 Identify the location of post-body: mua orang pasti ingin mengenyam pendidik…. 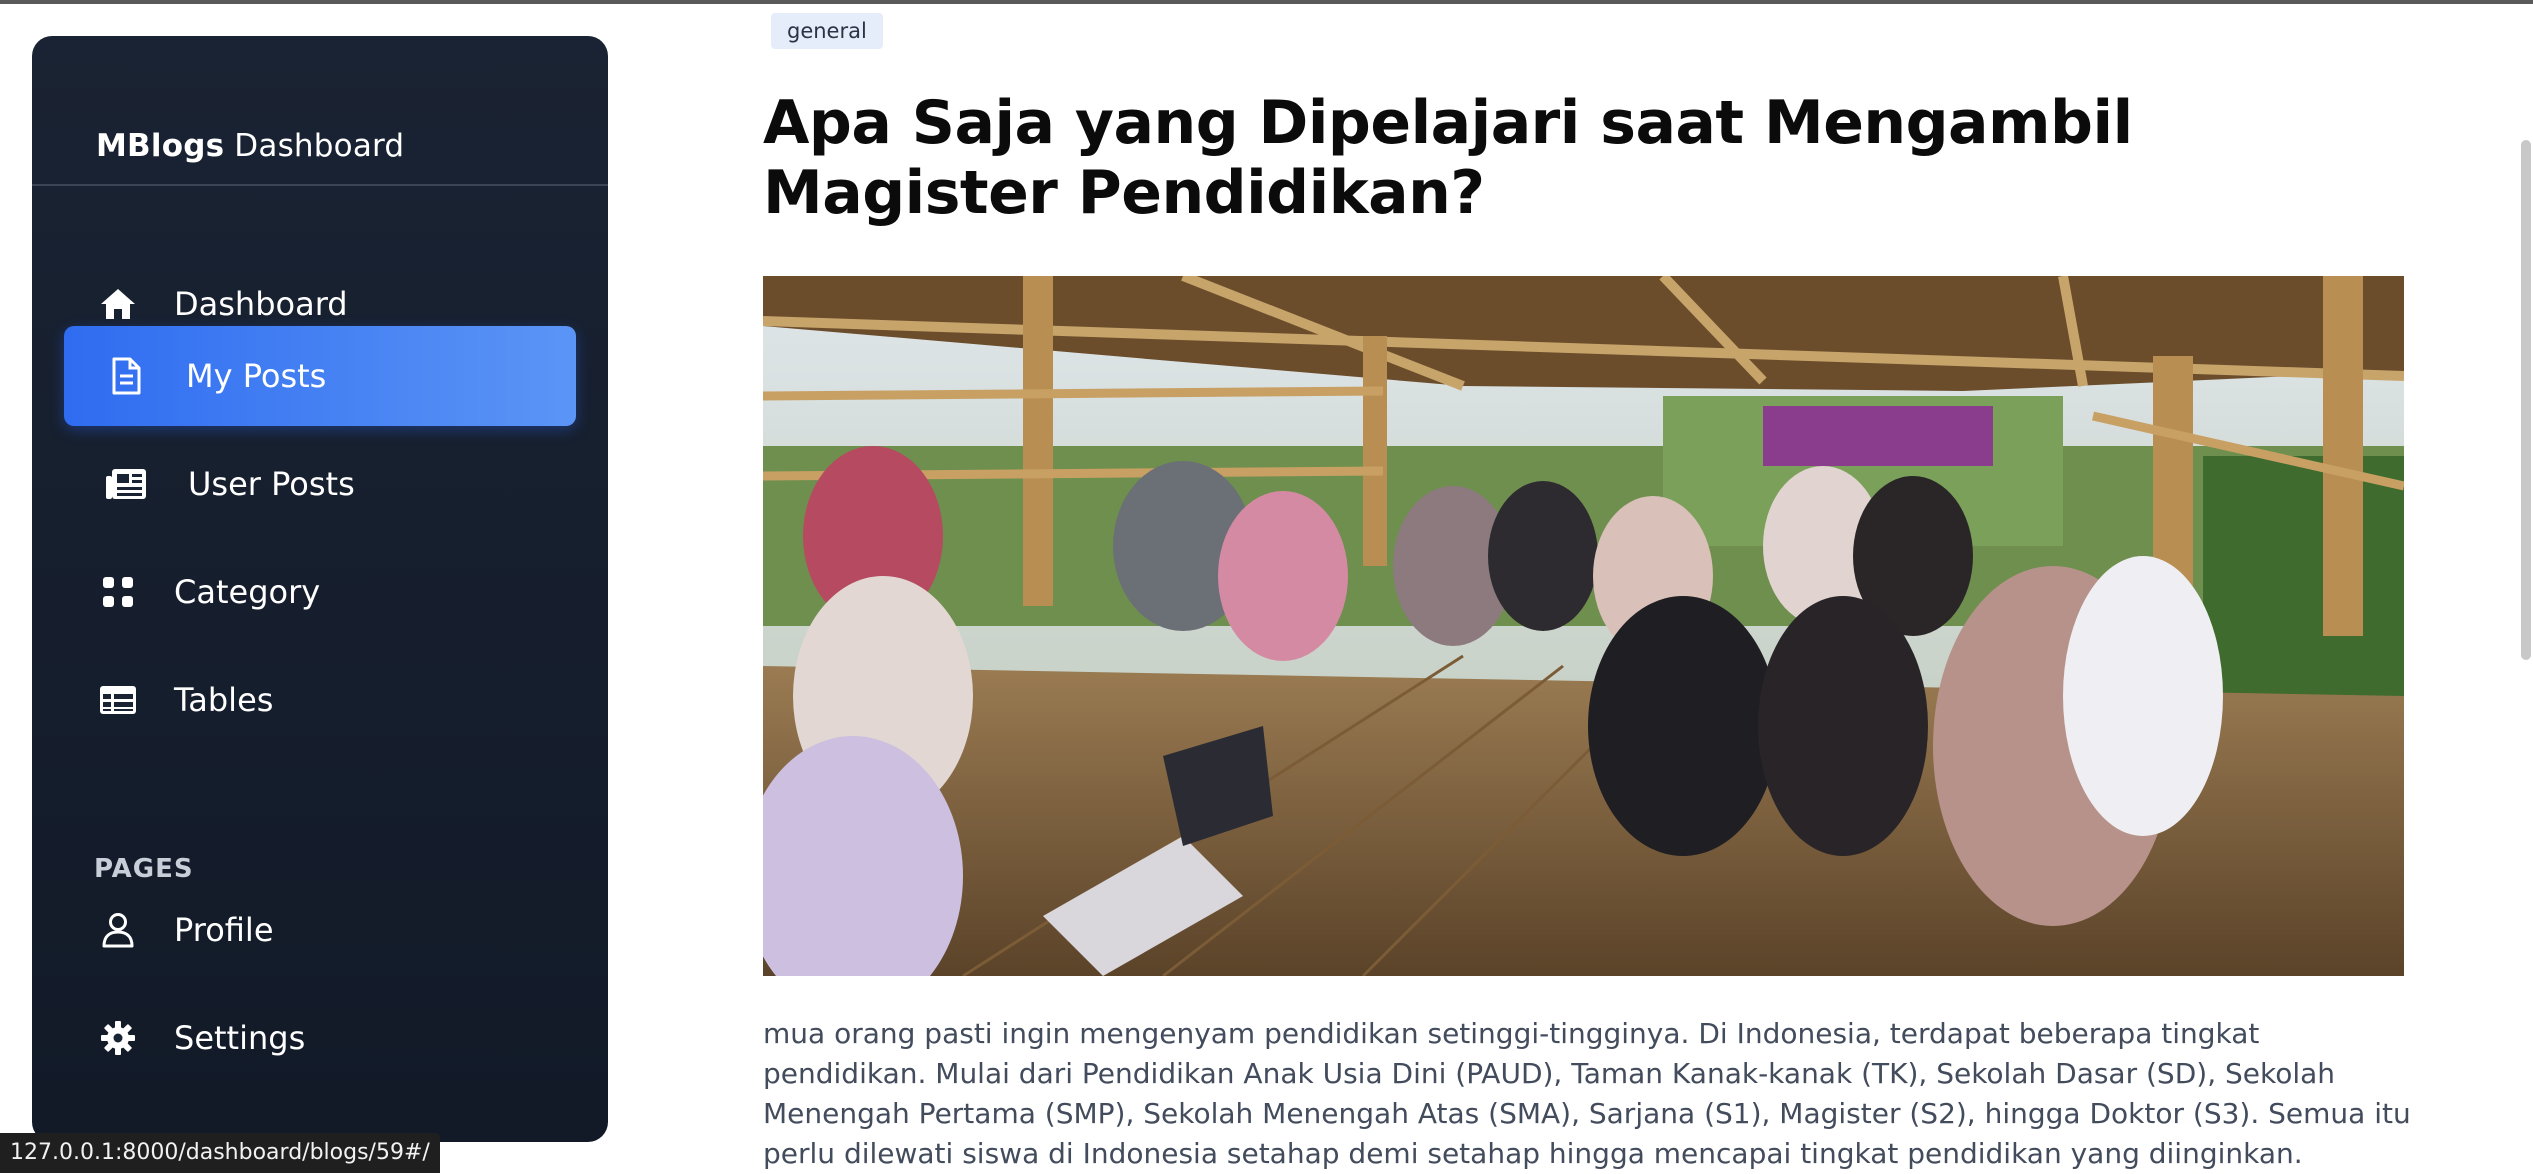
(1587, 1093).